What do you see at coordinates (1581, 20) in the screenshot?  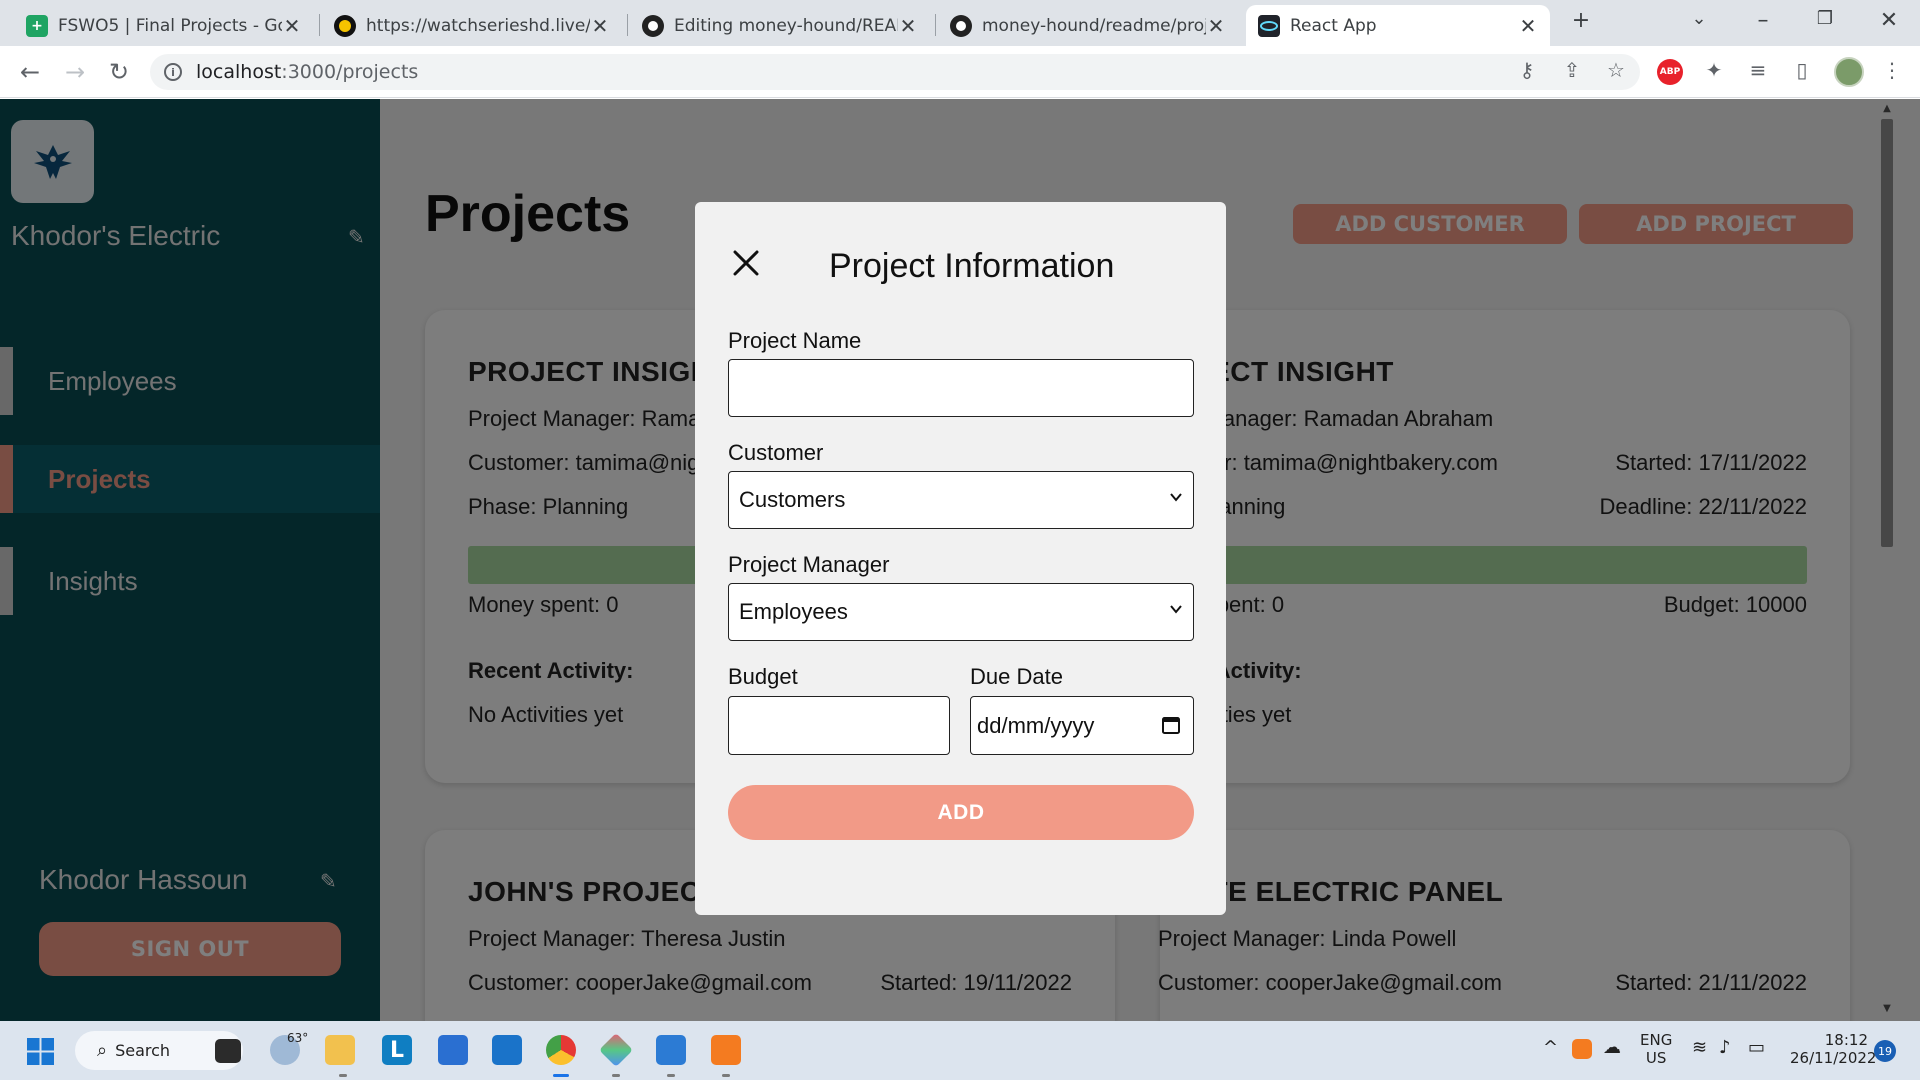 I see `new-tab-button: +` at bounding box center [1581, 20].